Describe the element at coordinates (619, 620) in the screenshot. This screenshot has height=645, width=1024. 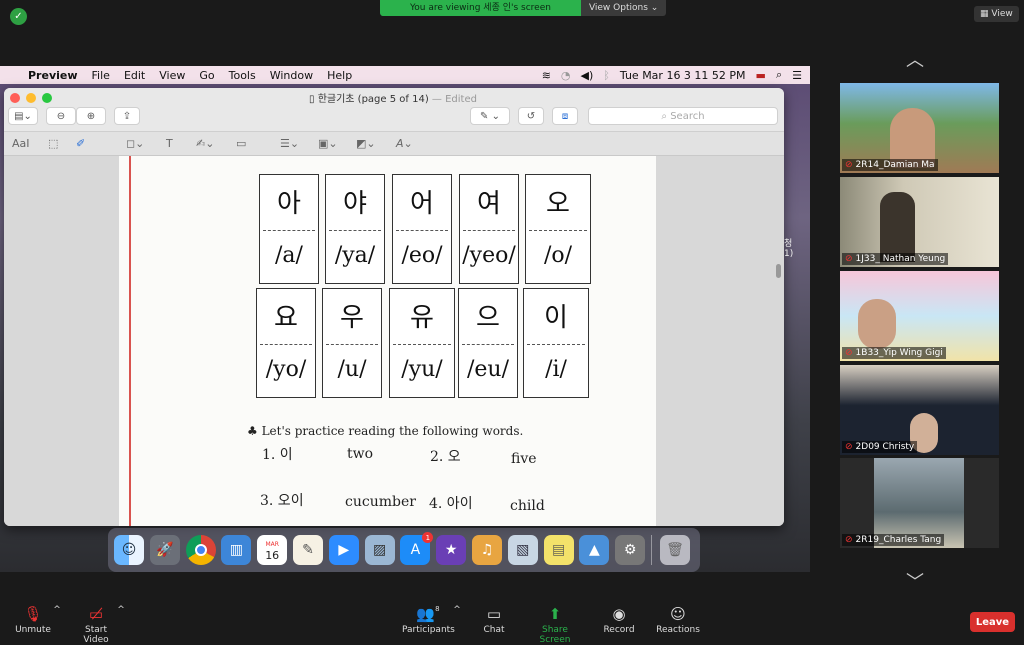
I see `record-button: ◉ Record` at that location.